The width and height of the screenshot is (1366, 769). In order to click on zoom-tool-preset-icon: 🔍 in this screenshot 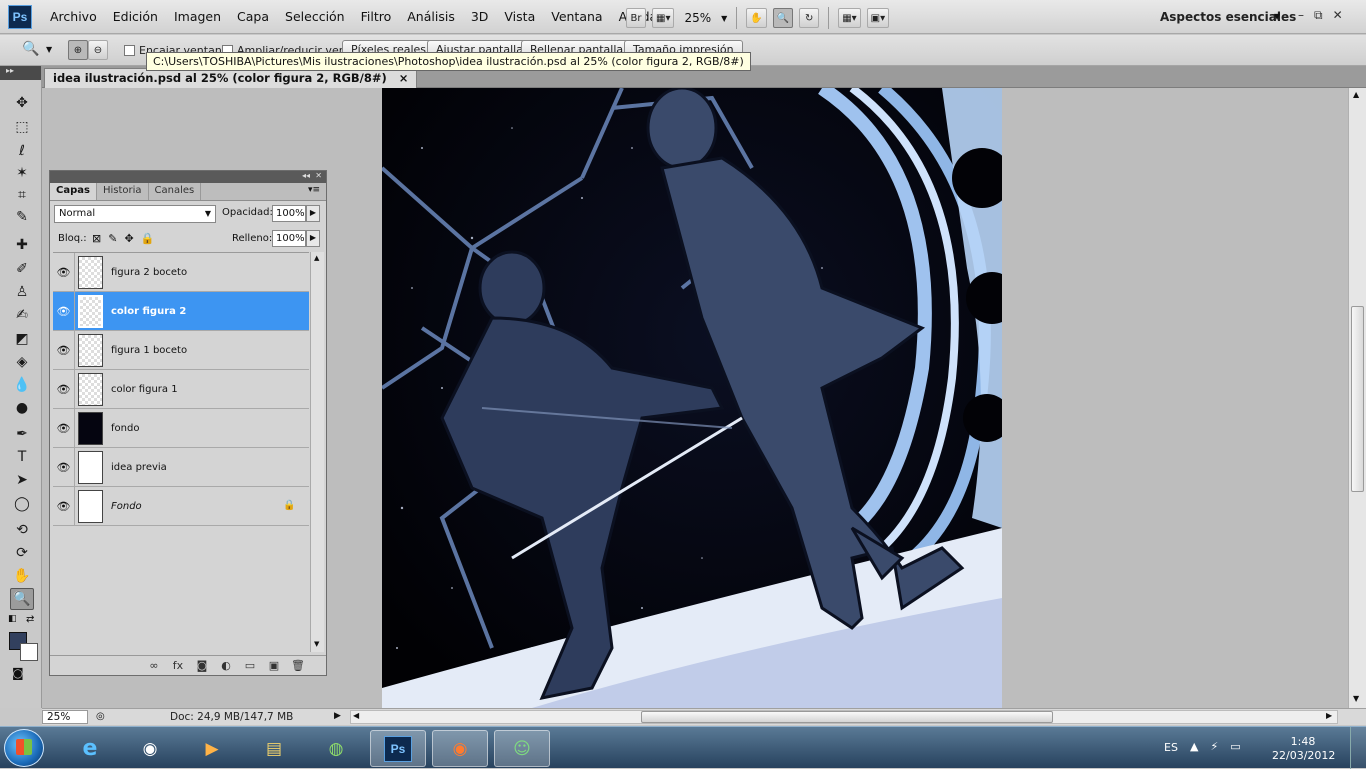, I will do `click(30, 49)`.